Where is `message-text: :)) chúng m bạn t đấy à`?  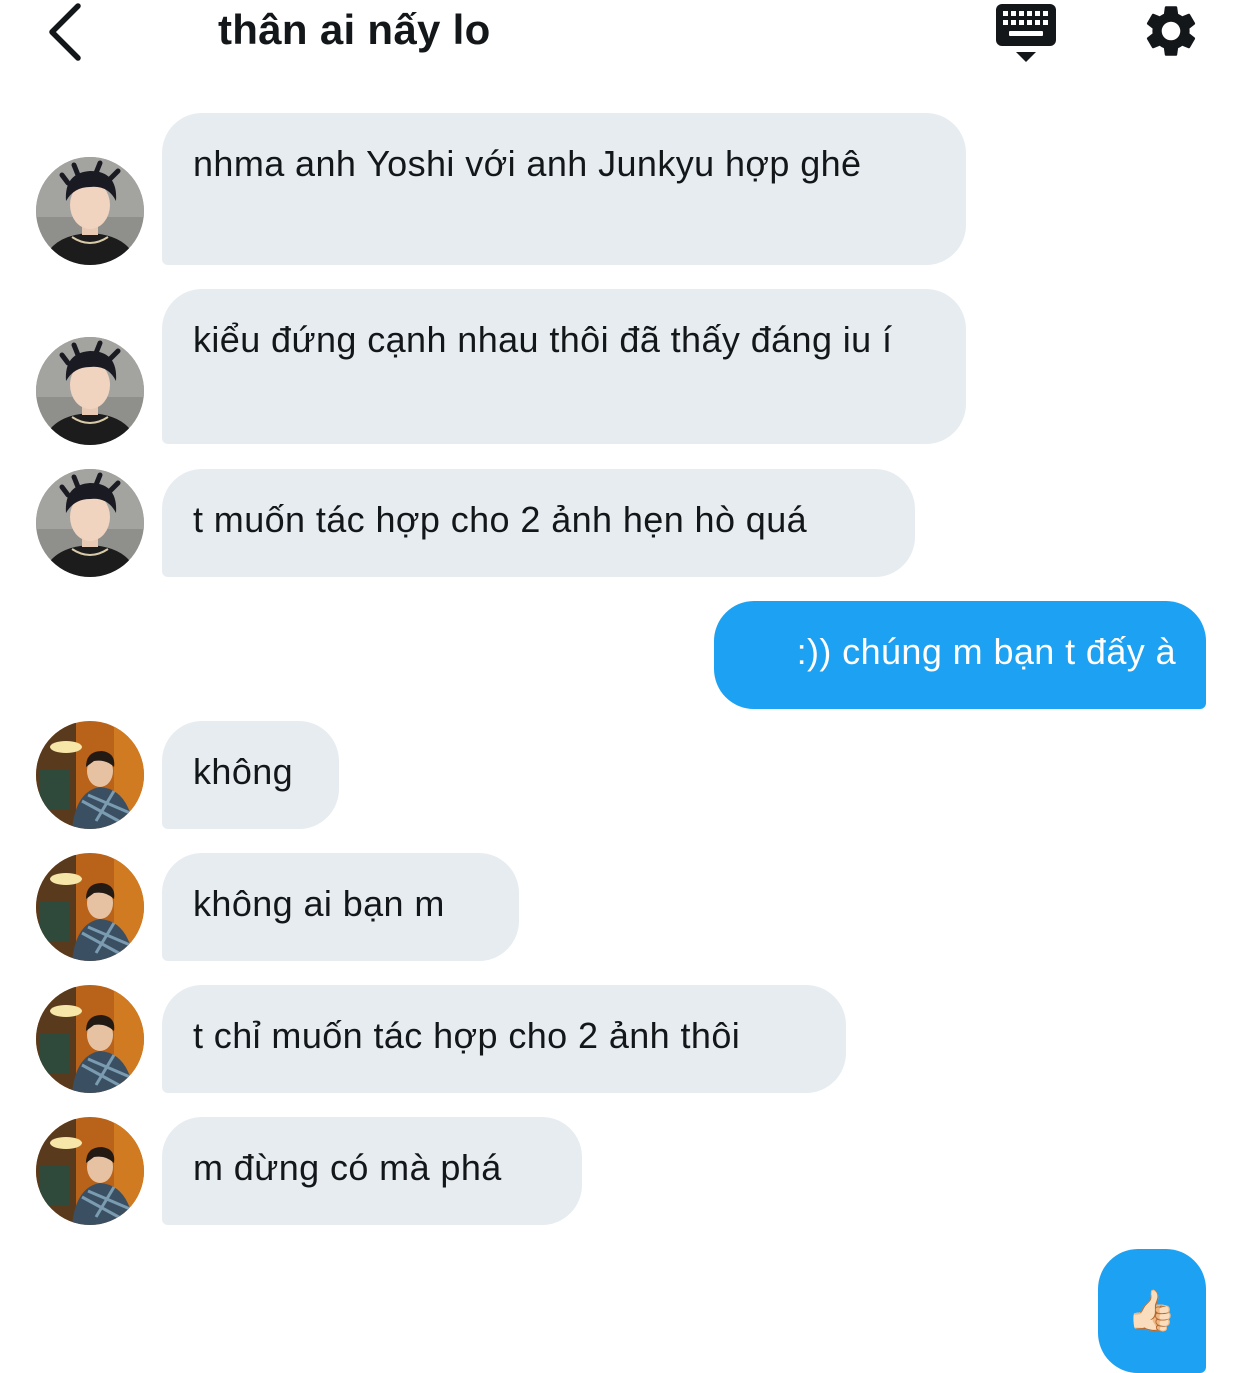
message-text: :)) chúng m bạn t đấy à is located at coordinates (986, 651).